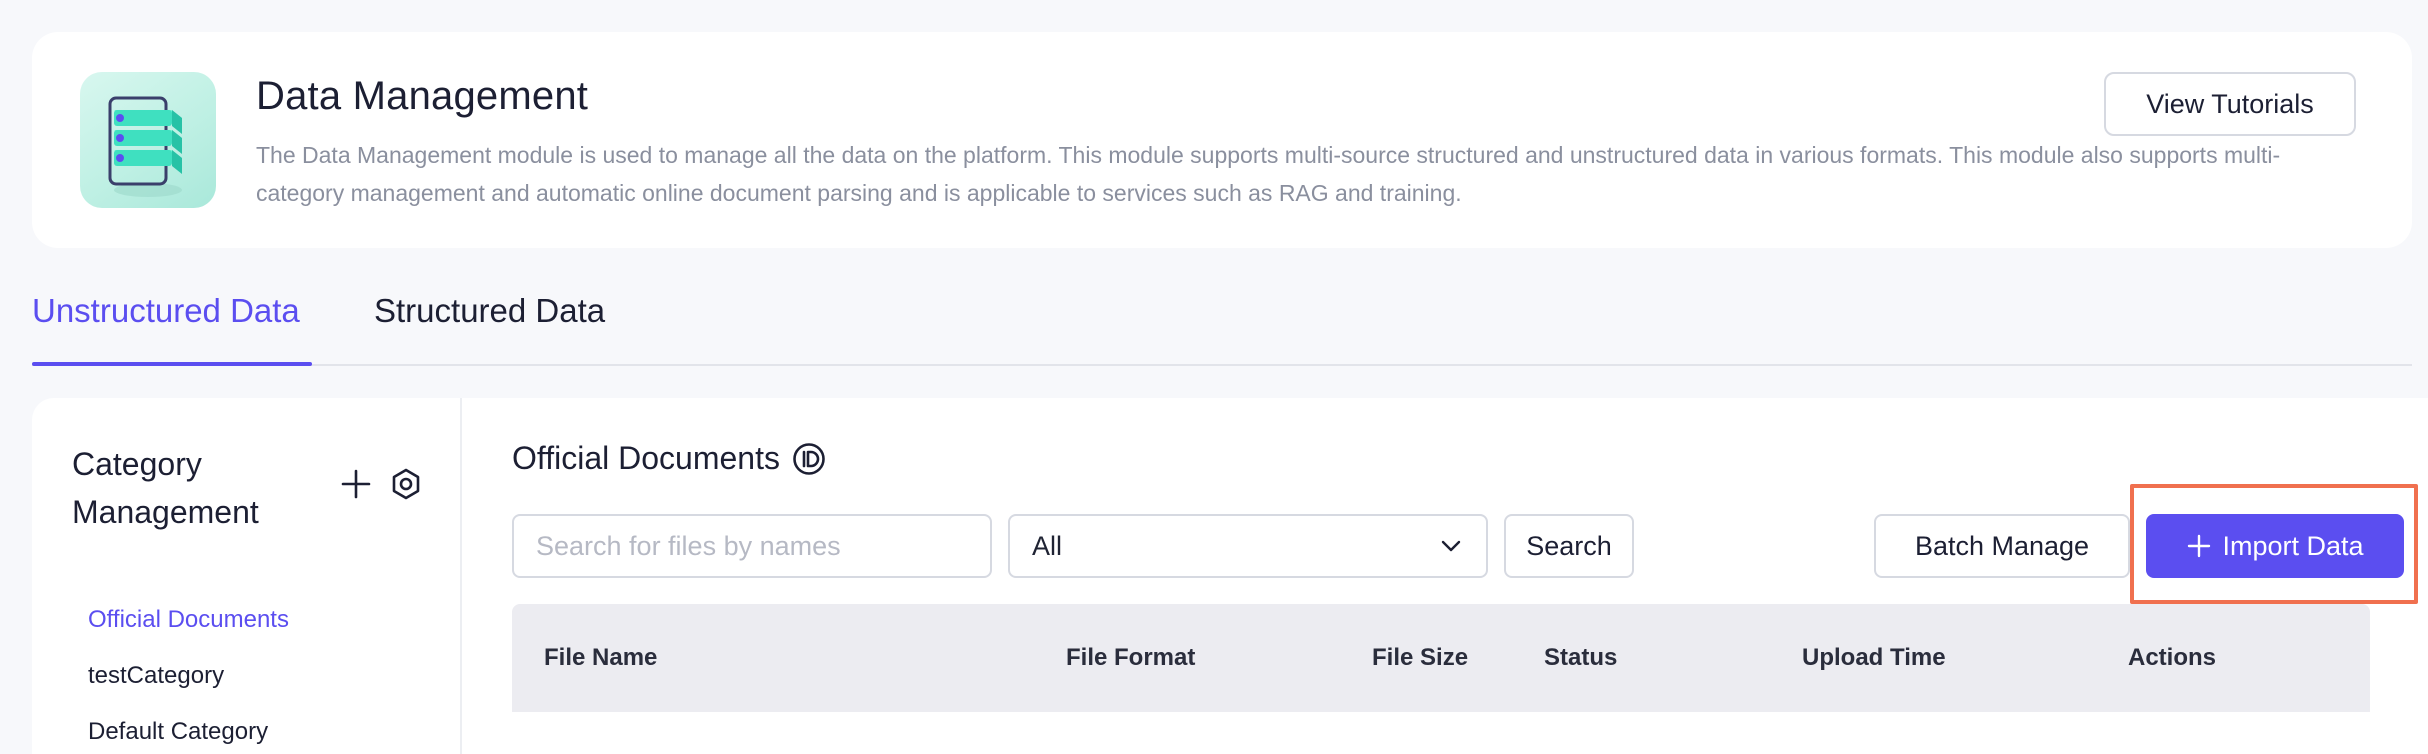 Image resolution: width=2428 pixels, height=754 pixels. I want to click on category-item-testcategory: testCategory, so click(156, 676).